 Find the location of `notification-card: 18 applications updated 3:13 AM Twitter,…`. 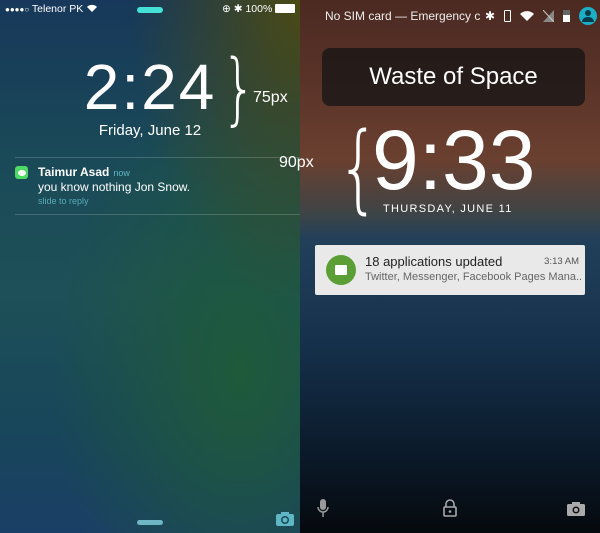

notification-card: 18 applications updated 3:13 AM Twitter,… is located at coordinates (450, 270).